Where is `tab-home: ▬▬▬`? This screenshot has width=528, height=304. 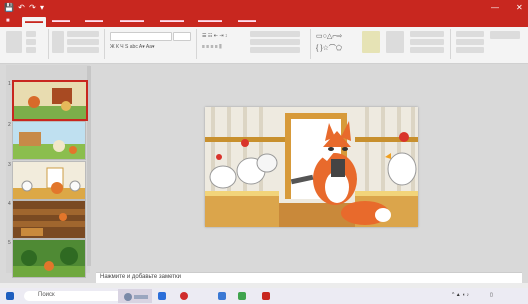
tab-home: ▬▬▬ is located at coordinates (34, 22).